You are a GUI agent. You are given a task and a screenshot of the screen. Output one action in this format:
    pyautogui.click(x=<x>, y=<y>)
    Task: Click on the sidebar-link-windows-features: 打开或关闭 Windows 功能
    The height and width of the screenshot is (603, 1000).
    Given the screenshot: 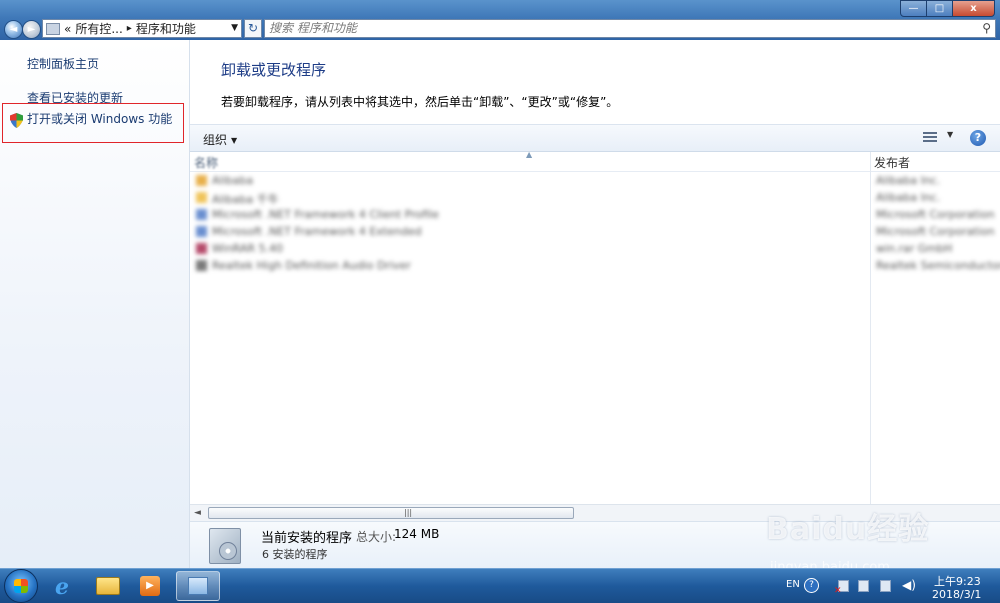 What is the action you would take?
    pyautogui.click(x=99, y=118)
    